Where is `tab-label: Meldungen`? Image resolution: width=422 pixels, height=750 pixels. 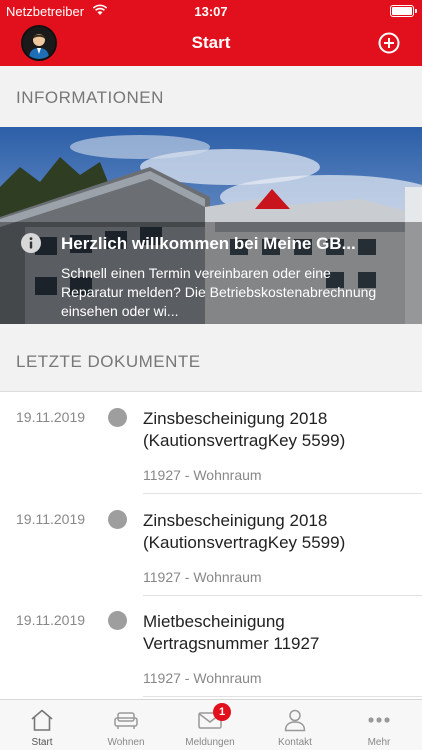
tab-label: Meldungen is located at coordinates (210, 742).